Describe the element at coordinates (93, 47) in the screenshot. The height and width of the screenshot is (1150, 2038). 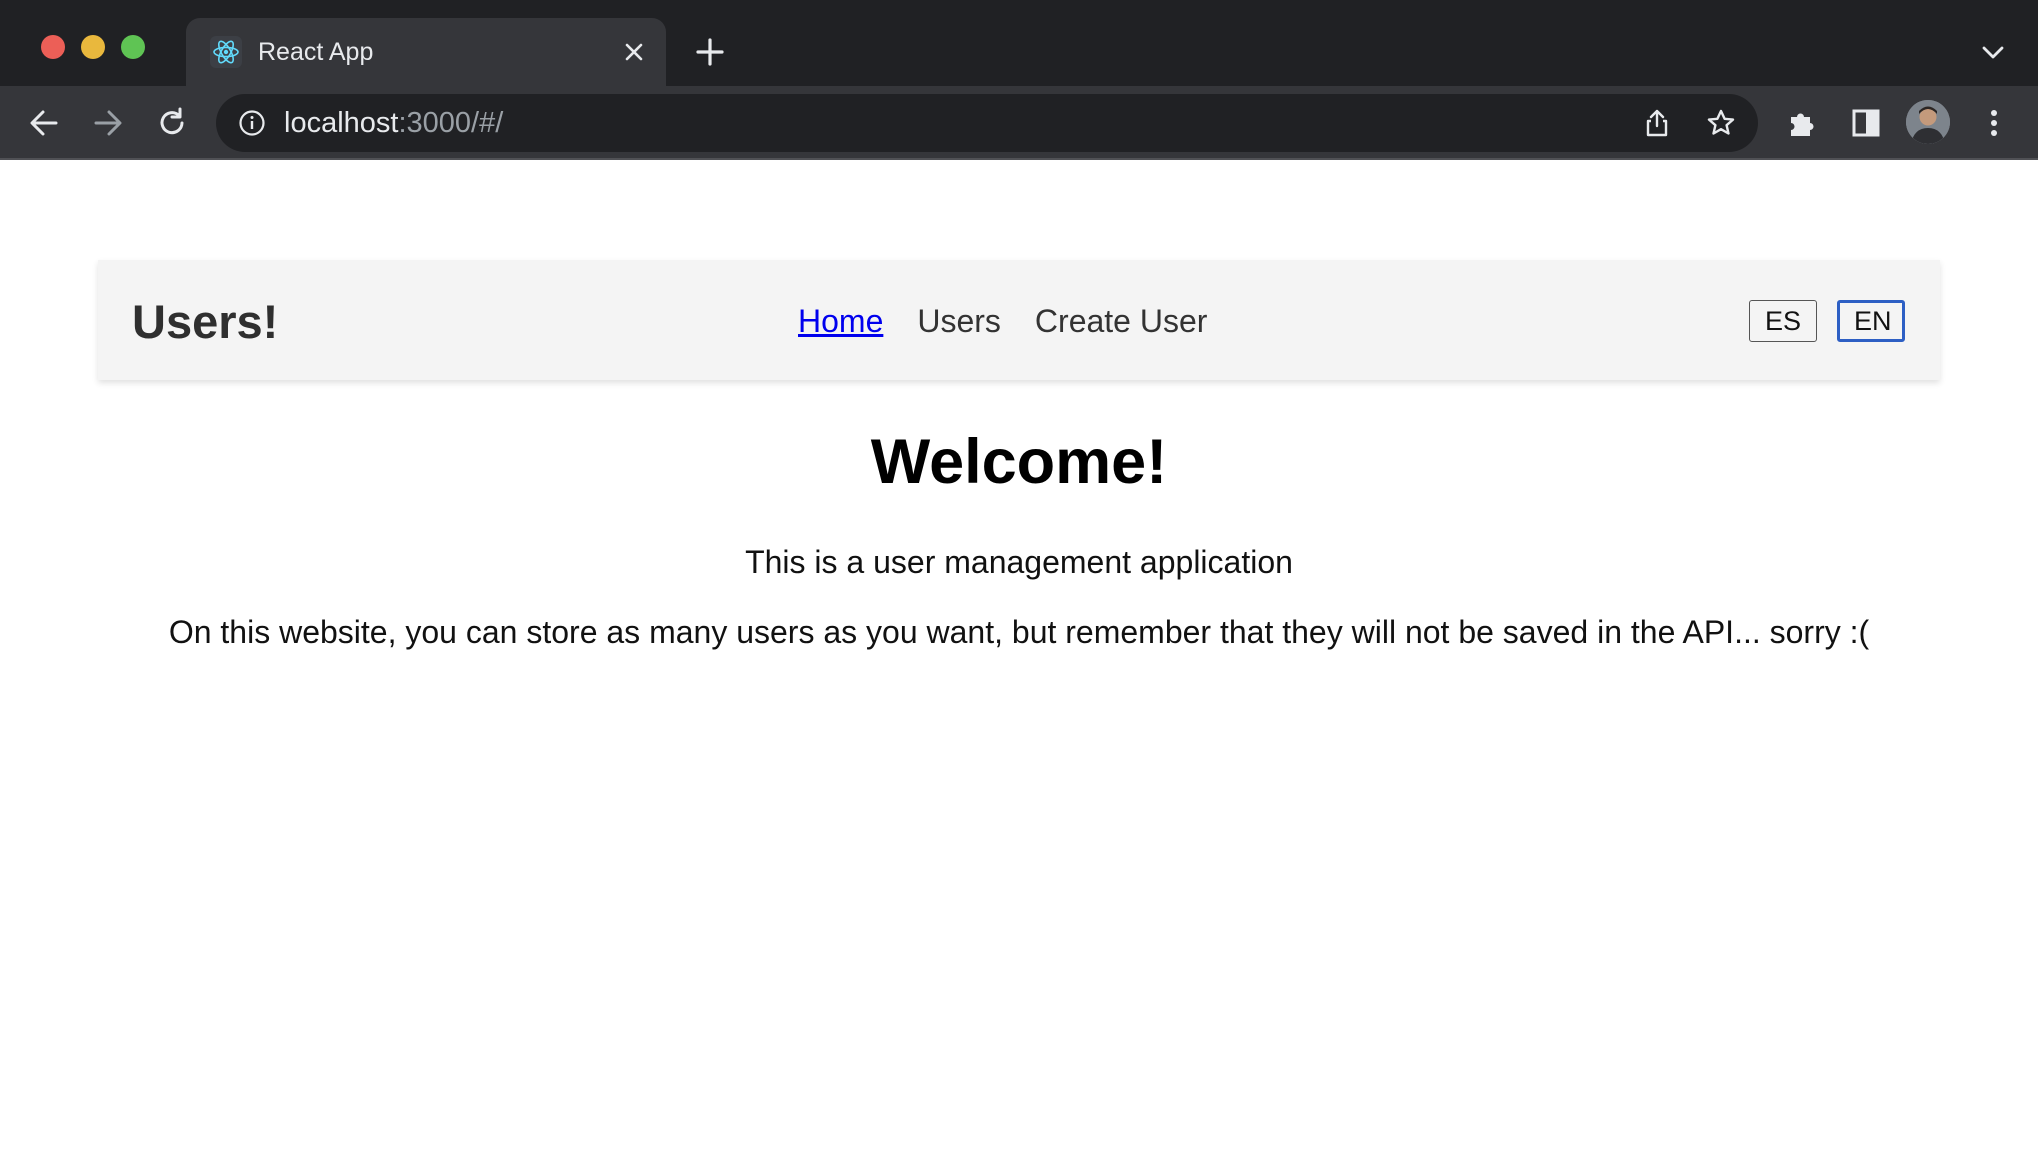
I see `minimize-window-button` at that location.